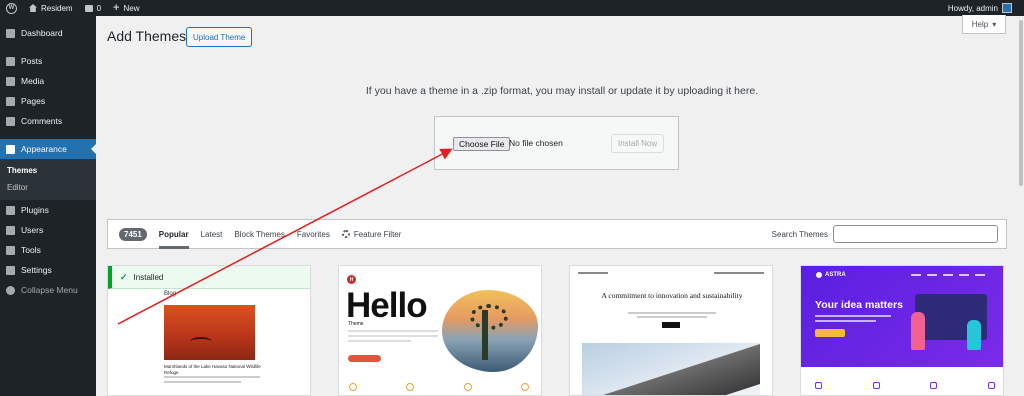 This screenshot has width=1024, height=396. What do you see at coordinates (48, 170) in the screenshot?
I see `submenu-item-themes: Themes` at bounding box center [48, 170].